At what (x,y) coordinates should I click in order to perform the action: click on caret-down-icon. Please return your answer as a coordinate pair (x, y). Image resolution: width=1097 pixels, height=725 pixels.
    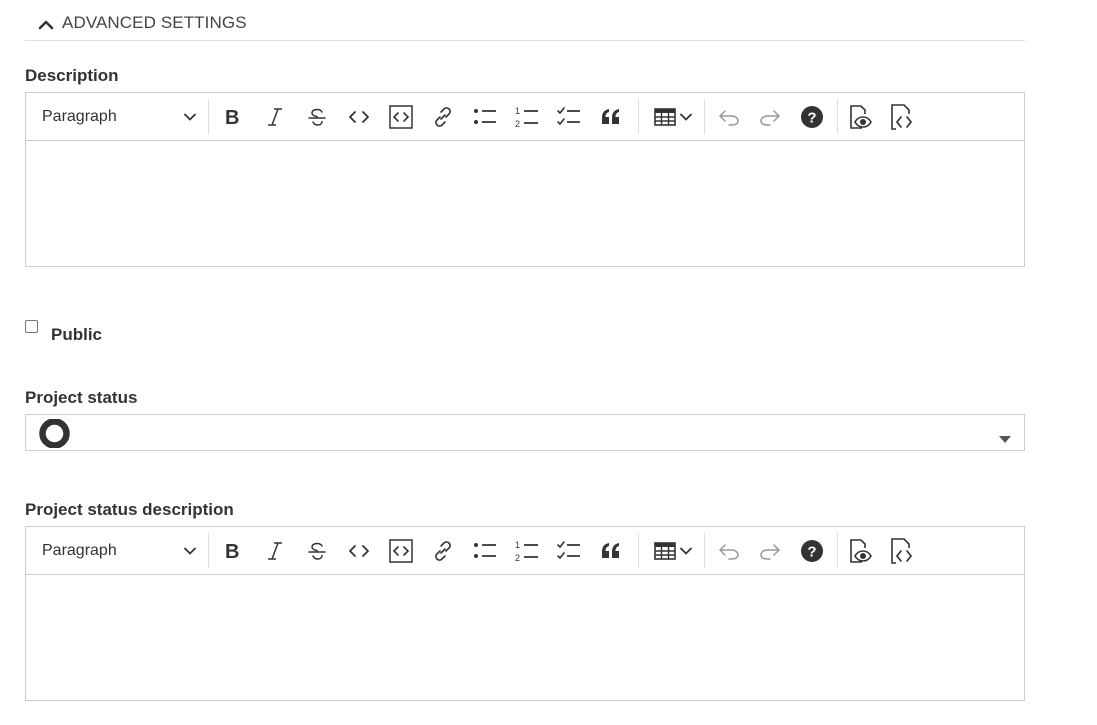
    Looking at the image, I should click on (1005, 439).